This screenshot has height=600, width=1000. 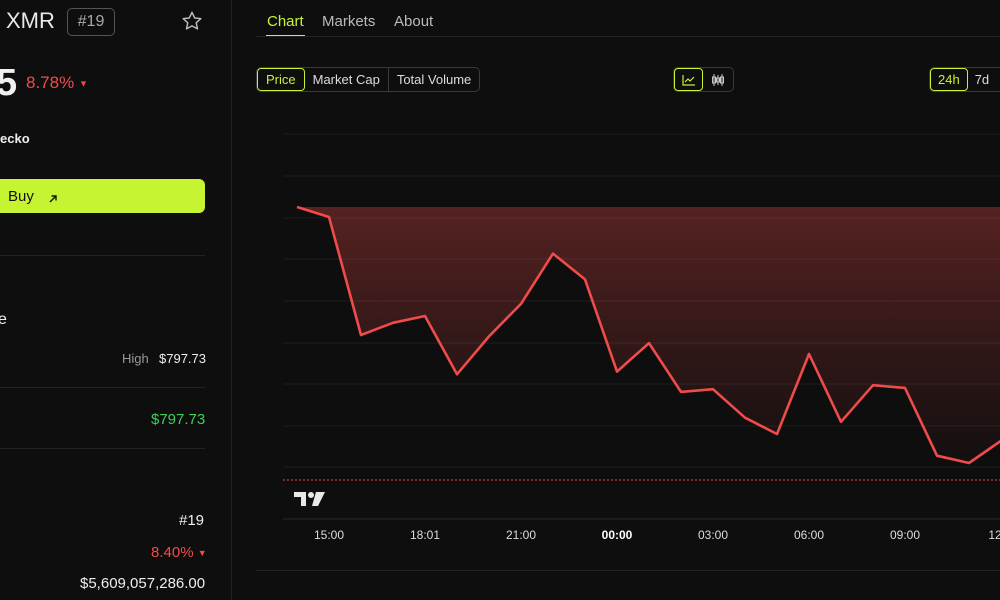 What do you see at coordinates (521, 535) in the screenshot?
I see `x-axis-tick-label: 21:00` at bounding box center [521, 535].